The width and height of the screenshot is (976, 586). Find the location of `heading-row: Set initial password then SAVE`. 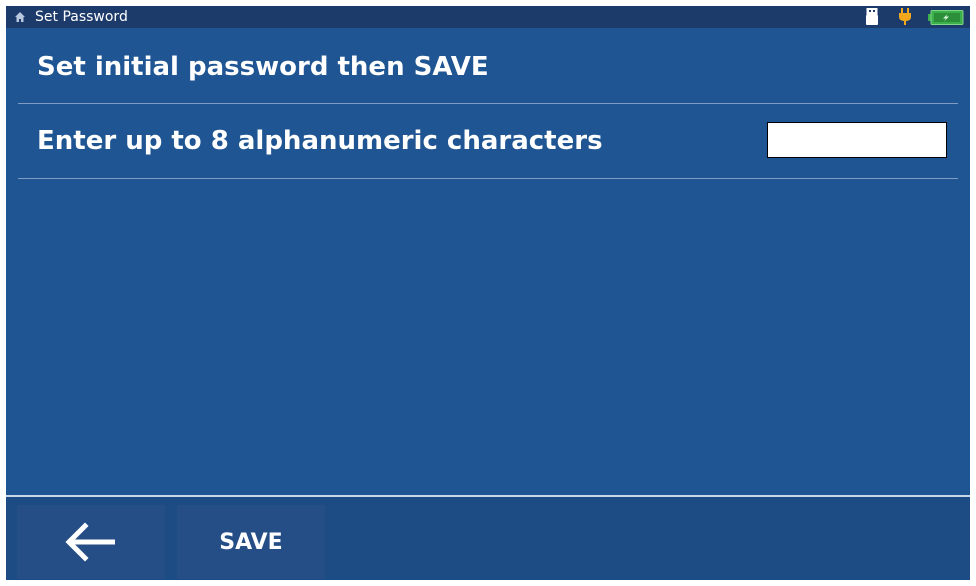

heading-row: Set initial password then SAVE is located at coordinates (488, 66).